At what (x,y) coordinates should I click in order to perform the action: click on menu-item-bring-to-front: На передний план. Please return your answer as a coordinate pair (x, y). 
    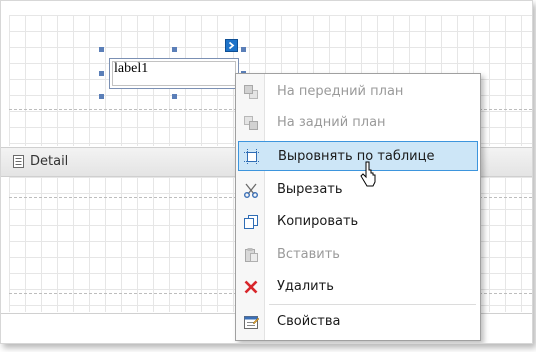
    Looking at the image, I should click on (358, 92).